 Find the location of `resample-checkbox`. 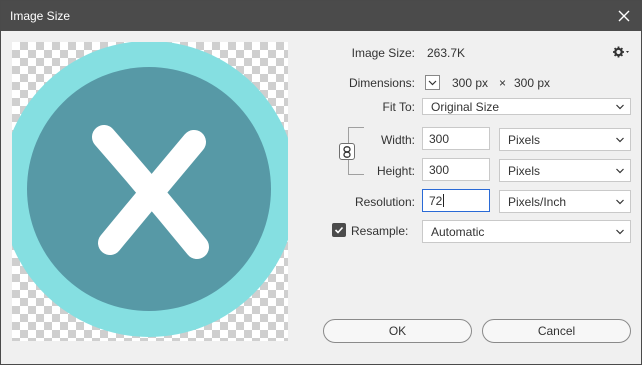

resample-checkbox is located at coordinates (339, 230).